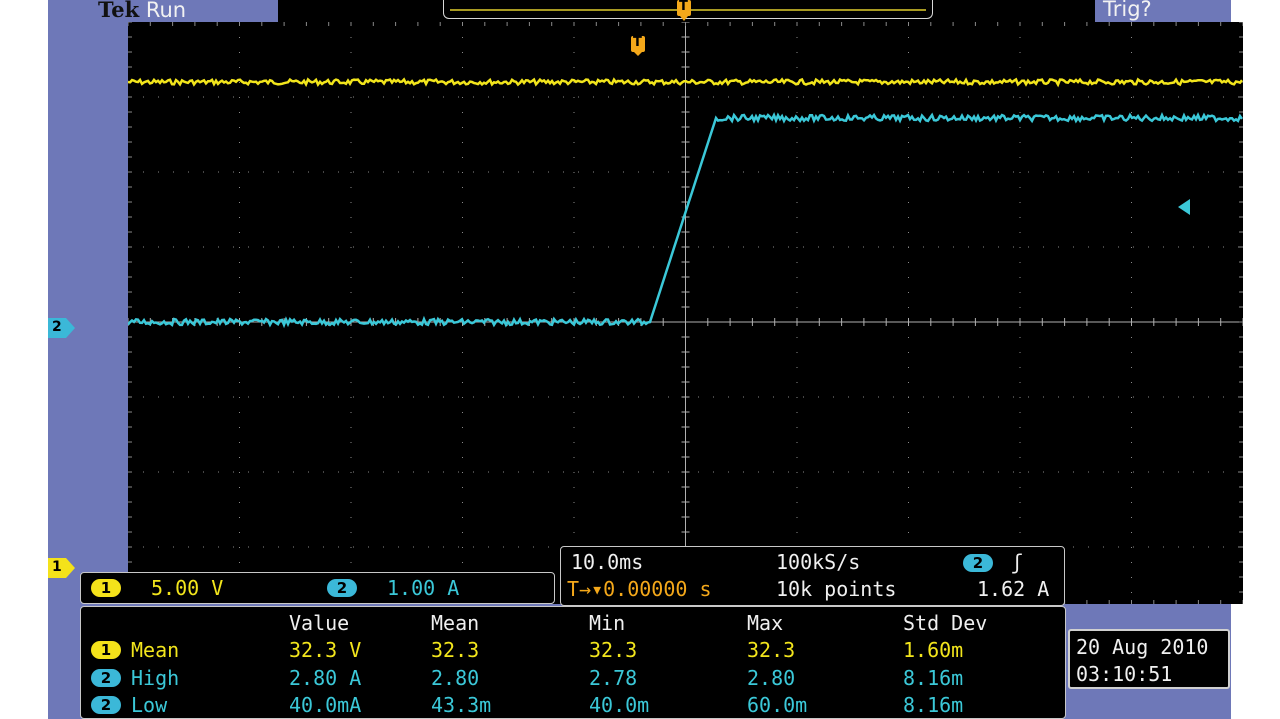 The image size is (1280, 719). What do you see at coordinates (637, 42) in the screenshot?
I see `trigger-screen-label: T` at bounding box center [637, 42].